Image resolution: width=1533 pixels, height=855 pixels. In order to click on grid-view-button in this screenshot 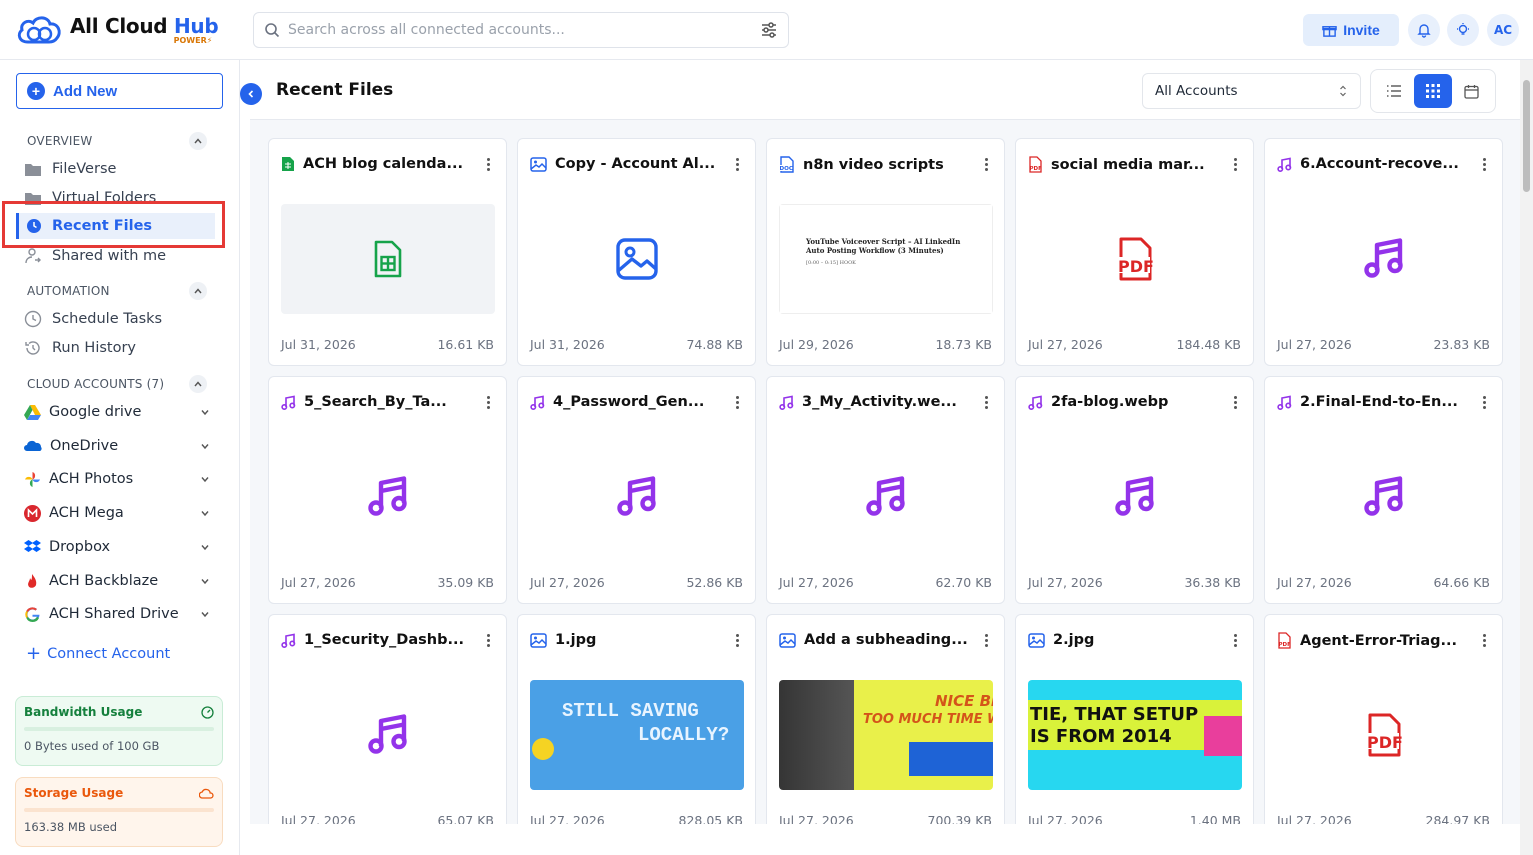, I will do `click(1432, 91)`.